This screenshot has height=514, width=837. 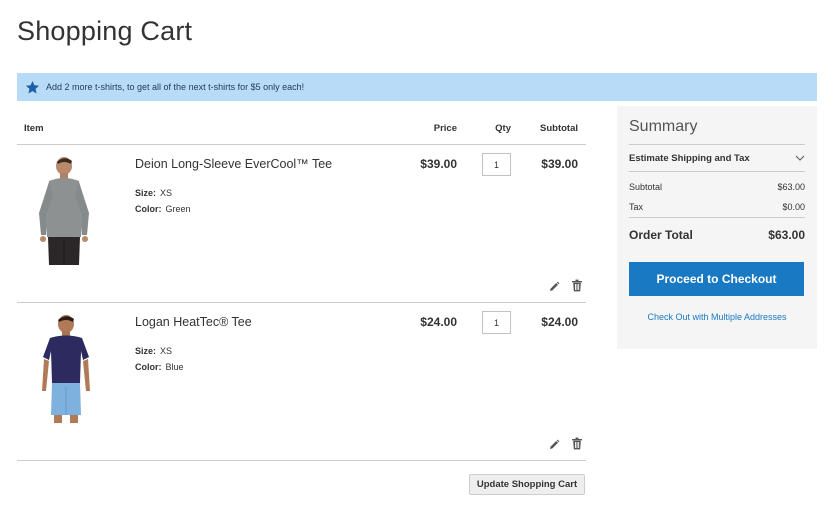 I want to click on summary-title: Summary, so click(x=663, y=126).